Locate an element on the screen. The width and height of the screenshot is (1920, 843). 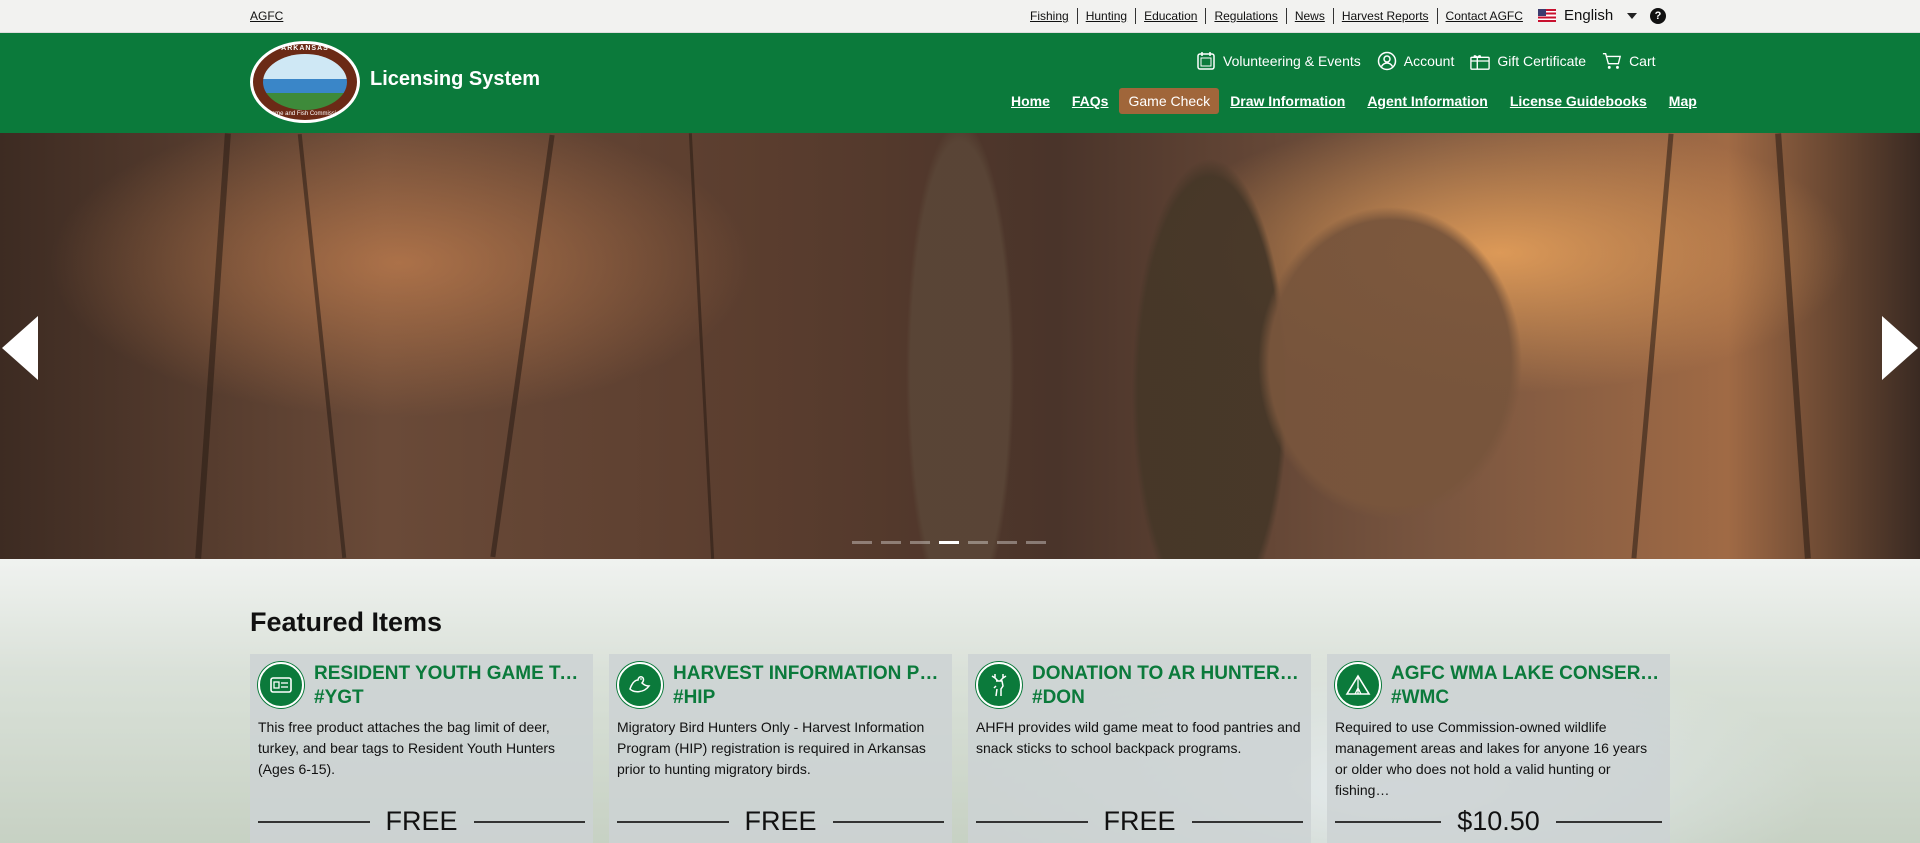
logo-bottom-text: Game and Fish Commission is located at coordinates (305, 114).